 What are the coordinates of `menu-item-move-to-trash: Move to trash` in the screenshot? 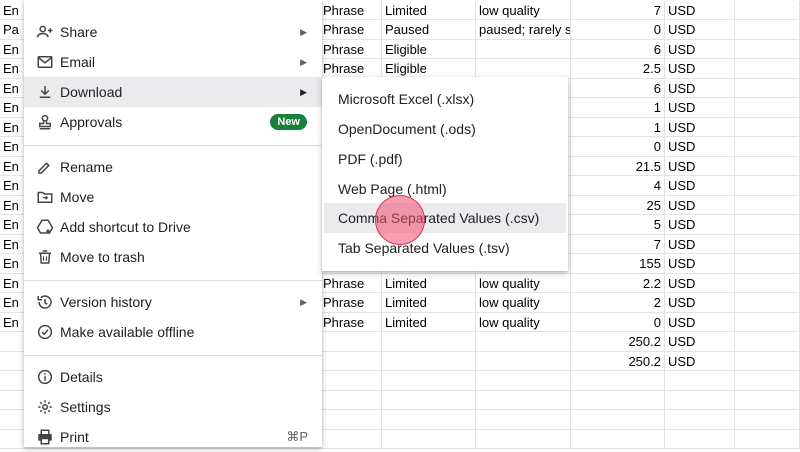 It's located at (173, 257).